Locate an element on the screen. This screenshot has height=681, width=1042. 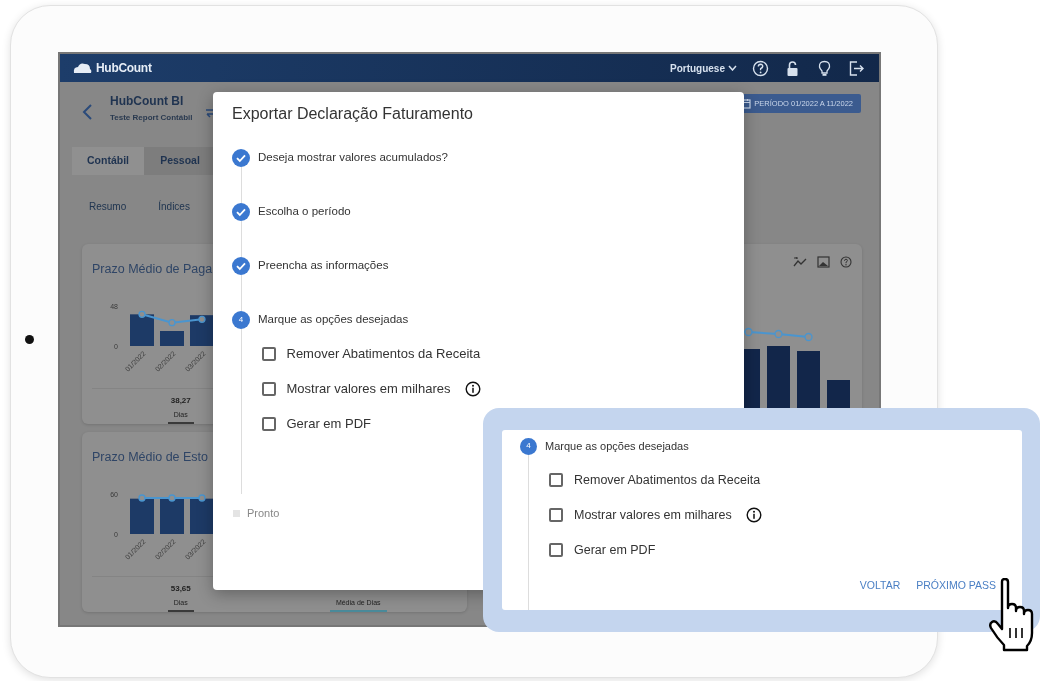
step-label: Pronto is located at coordinates (263, 514).